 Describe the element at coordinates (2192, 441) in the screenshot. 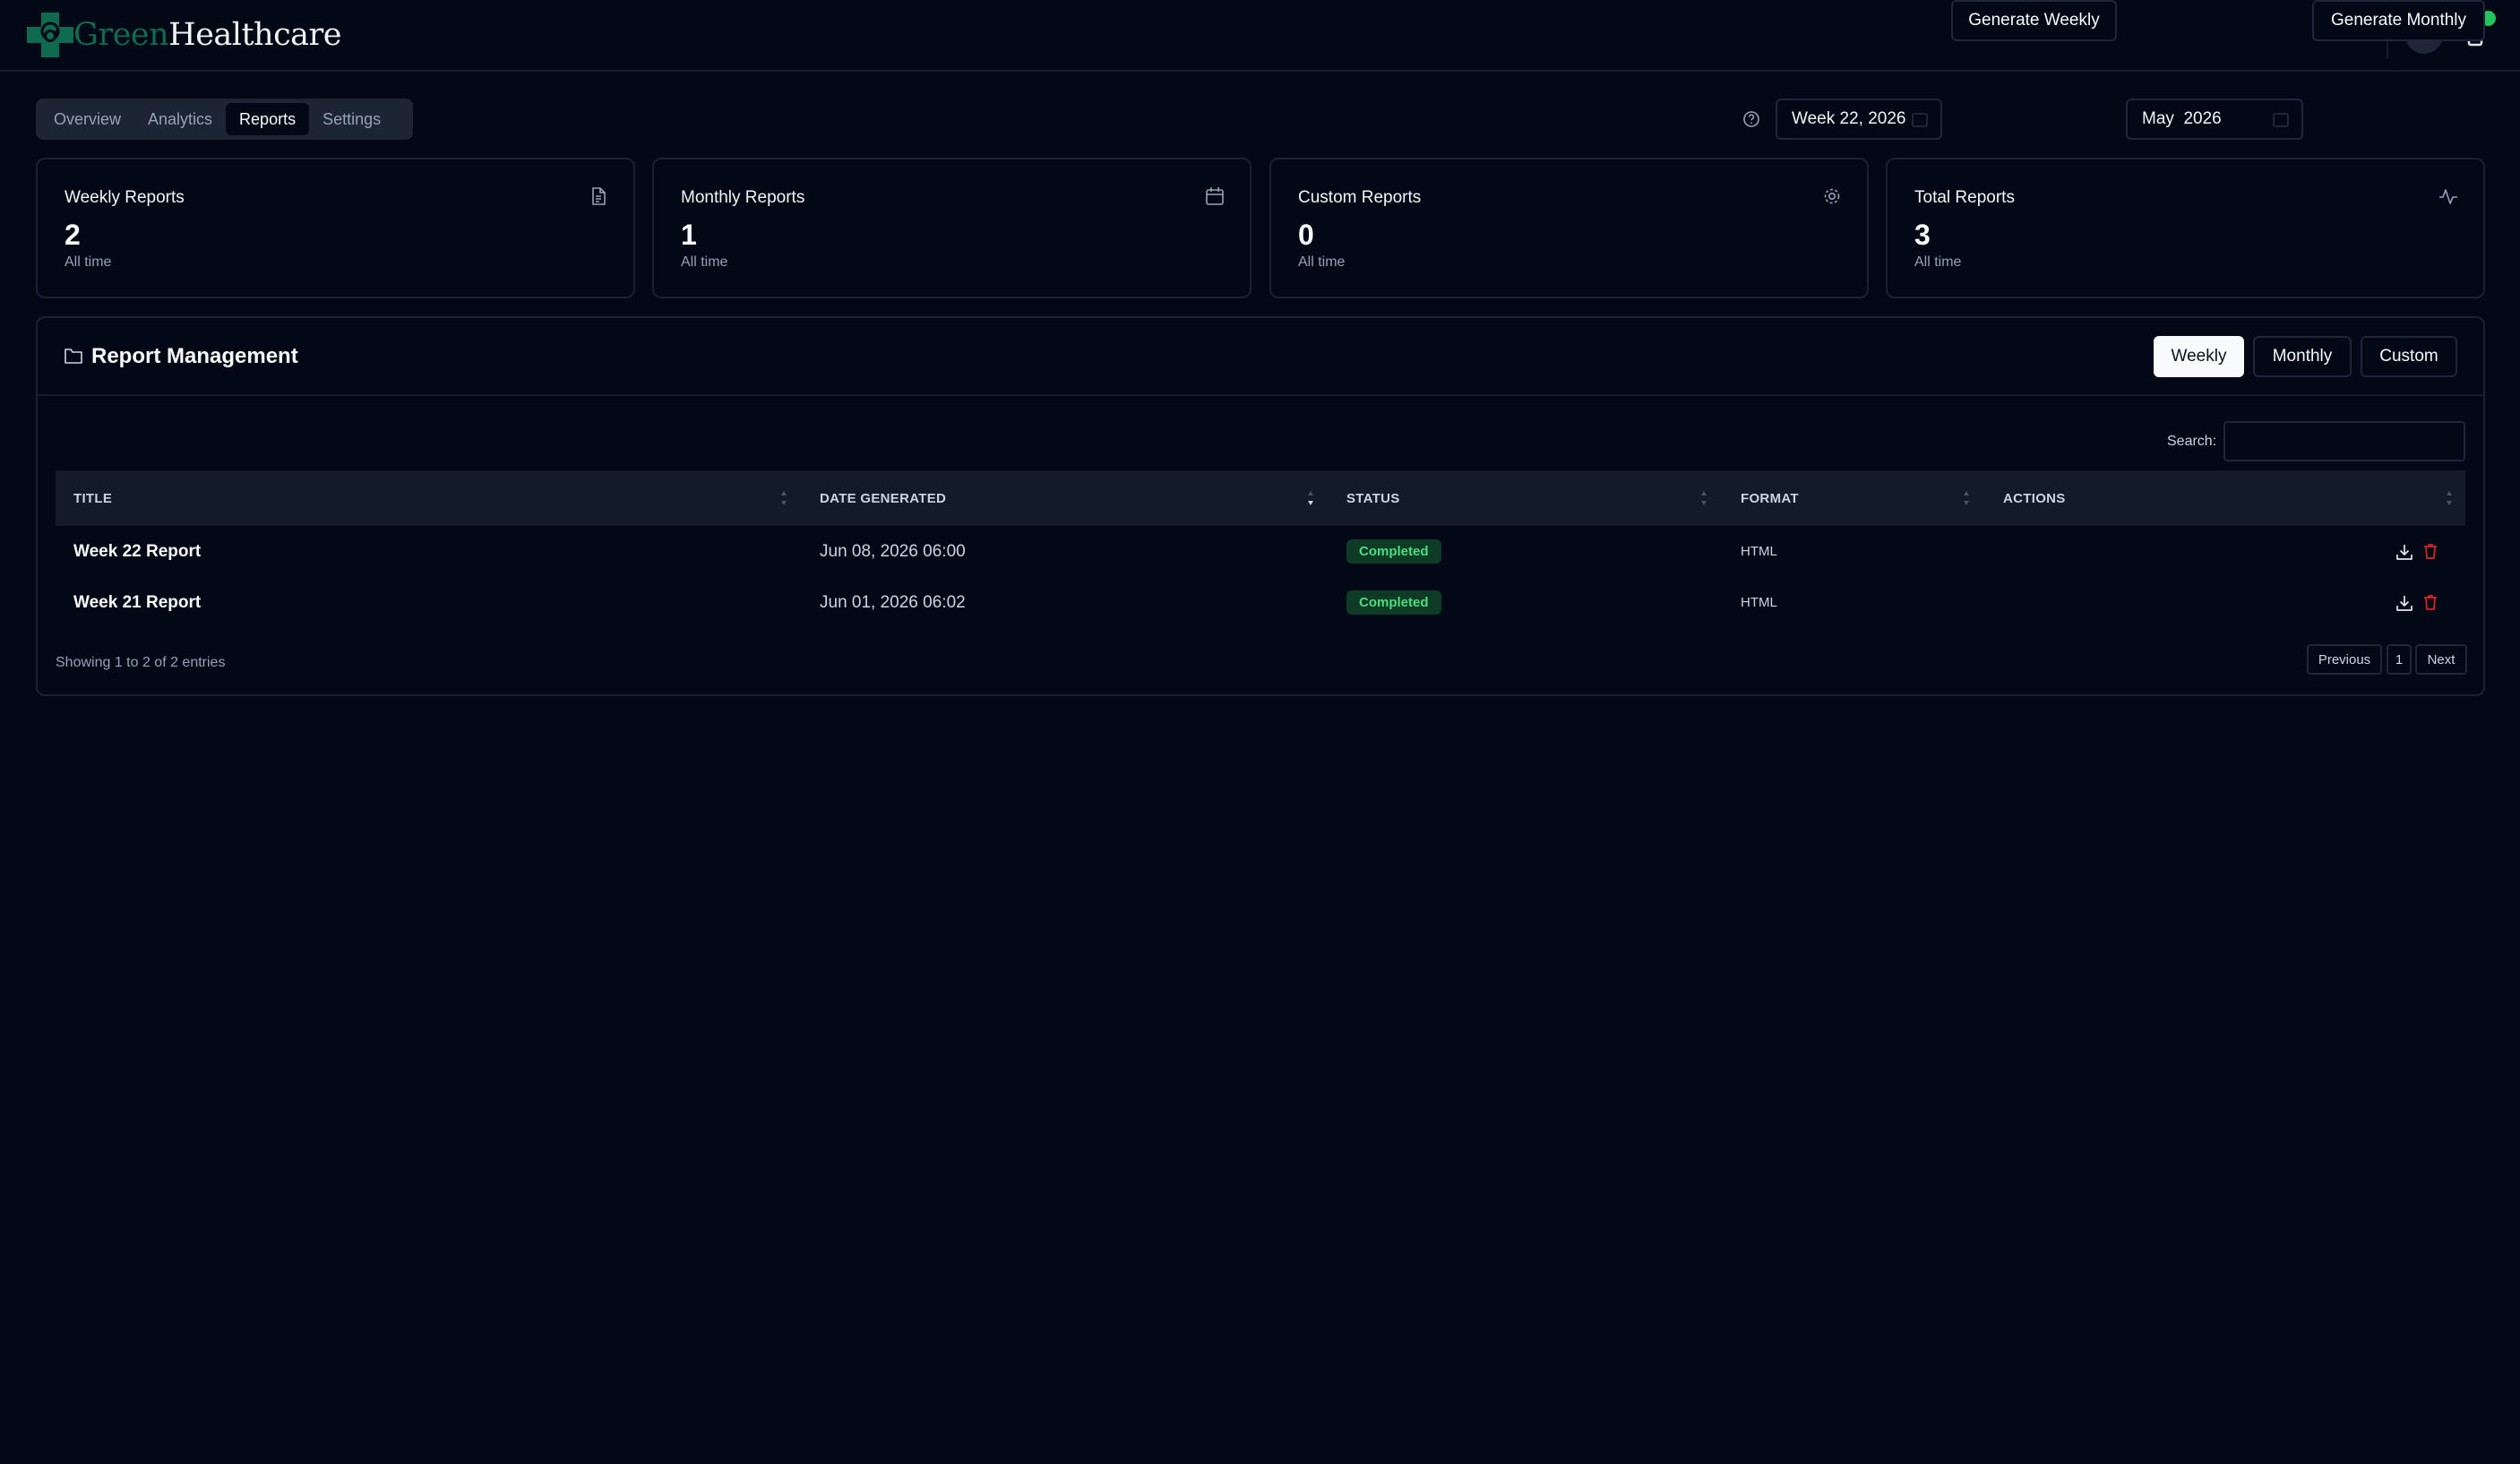

I see `search-label: Search:` at that location.